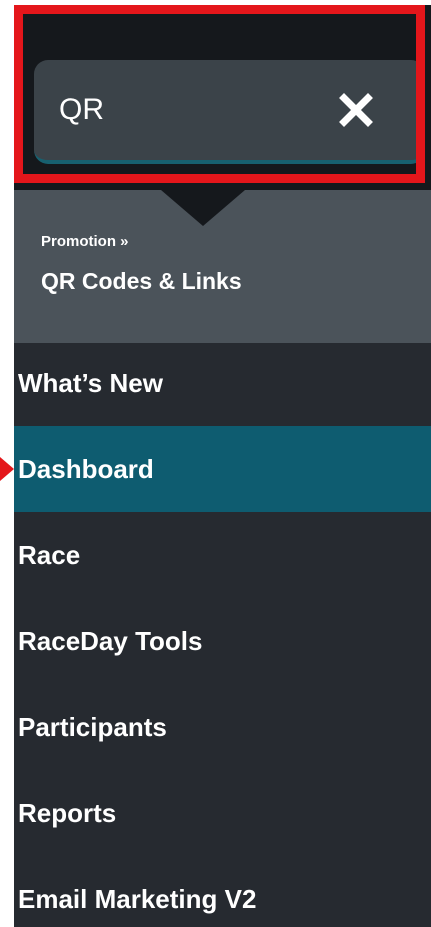 This screenshot has width=431, height=927. Describe the element at coordinates (49, 554) in the screenshot. I see `menu-item-label: Race` at that location.